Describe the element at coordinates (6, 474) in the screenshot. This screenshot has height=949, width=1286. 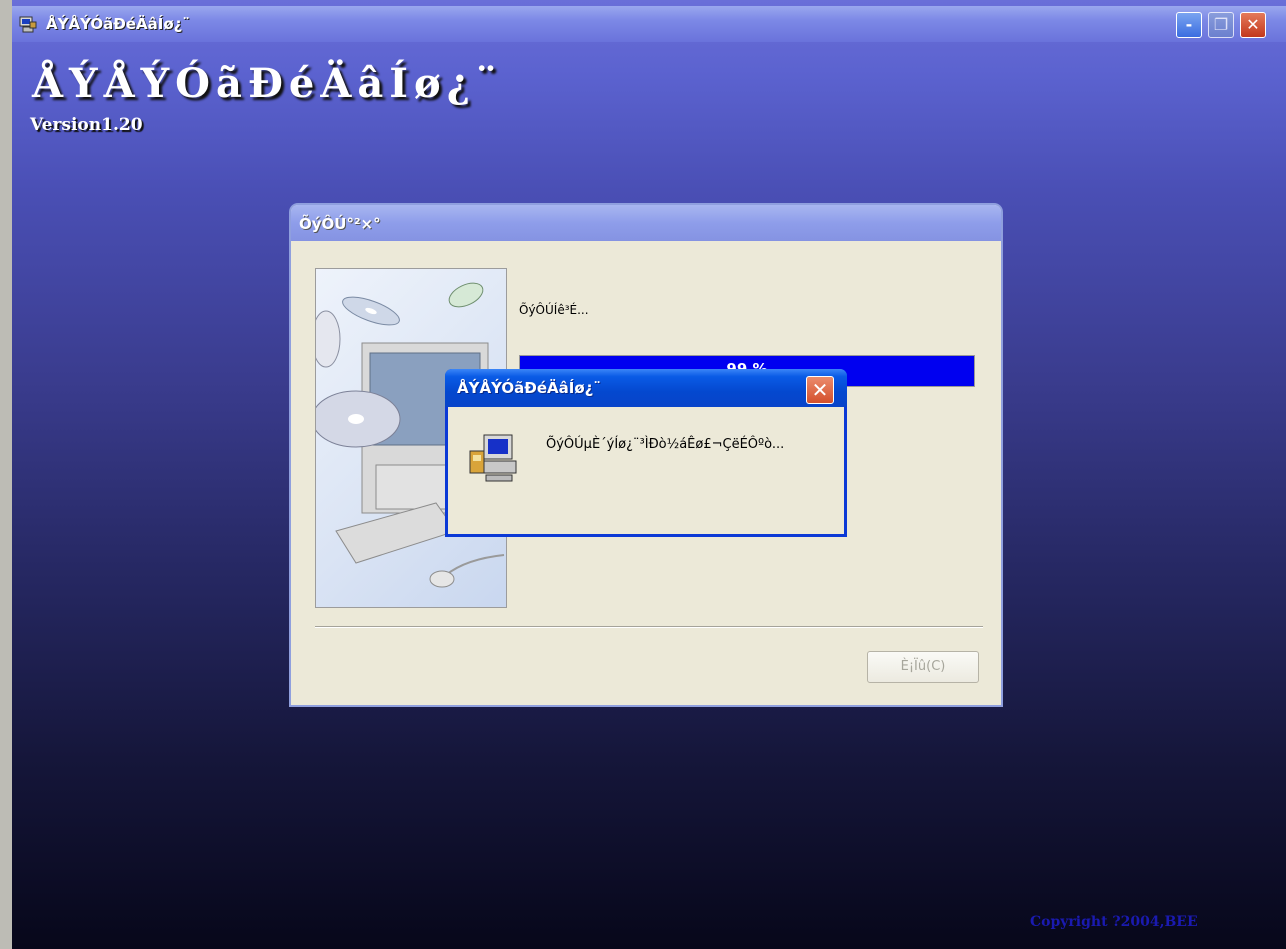
I see `desktop-edge-left` at that location.